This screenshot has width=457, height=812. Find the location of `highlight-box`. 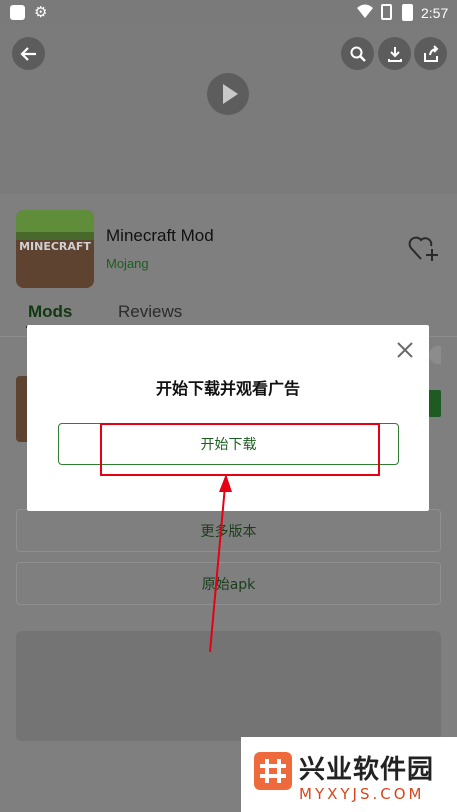

highlight-box is located at coordinates (240, 449).